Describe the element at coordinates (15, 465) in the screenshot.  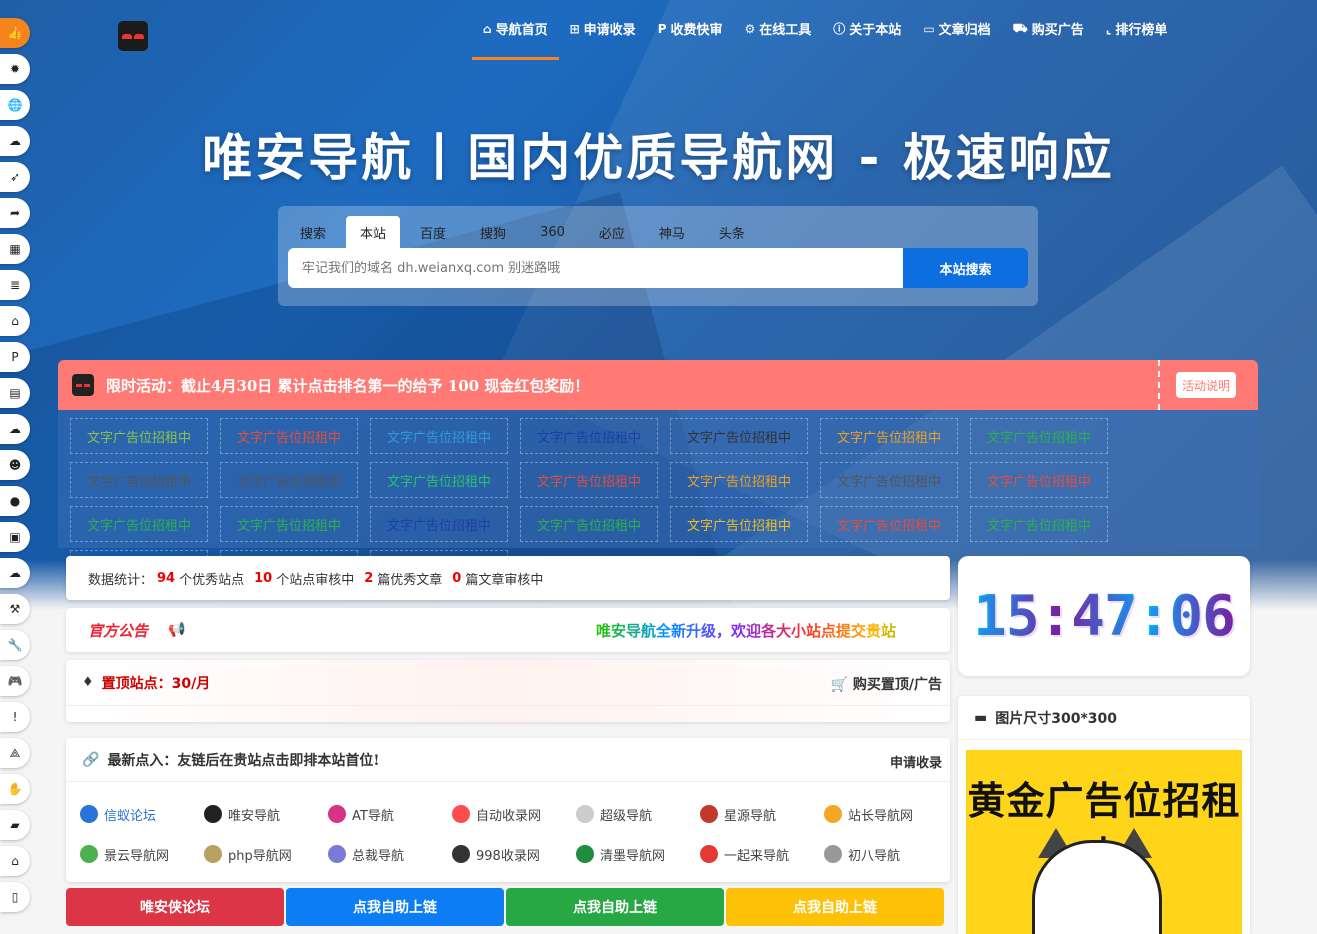
I see `users-icon: ☻` at that location.